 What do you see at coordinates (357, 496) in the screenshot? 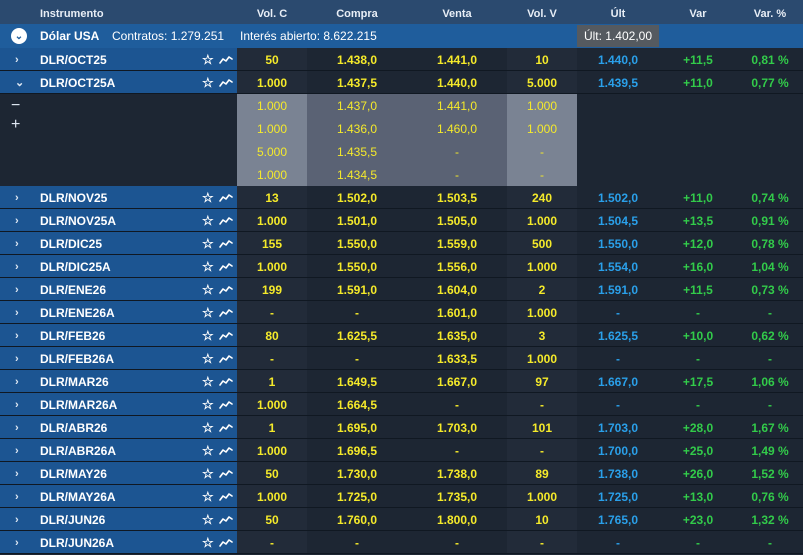
I see `compra-value: 1.725,0` at bounding box center [357, 496].